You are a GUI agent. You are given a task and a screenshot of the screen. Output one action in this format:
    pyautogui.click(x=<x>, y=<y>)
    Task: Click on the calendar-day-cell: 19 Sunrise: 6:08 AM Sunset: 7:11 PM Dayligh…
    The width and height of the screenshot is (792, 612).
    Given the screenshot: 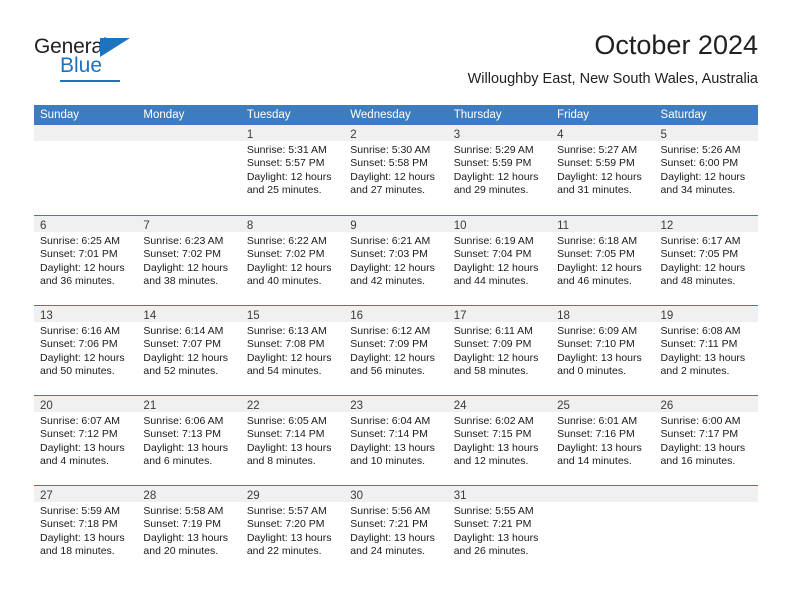 What is the action you would take?
    pyautogui.click(x=706, y=350)
    